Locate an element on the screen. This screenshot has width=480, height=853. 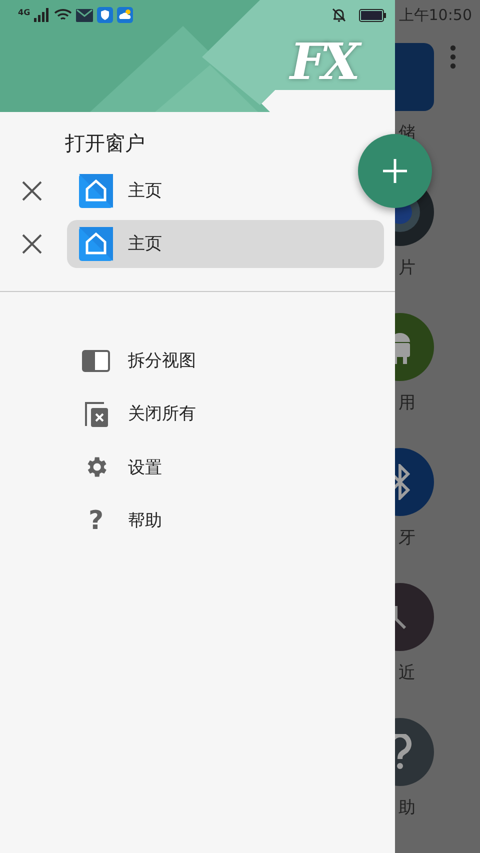
more-options-icon is located at coordinates (453, 56).